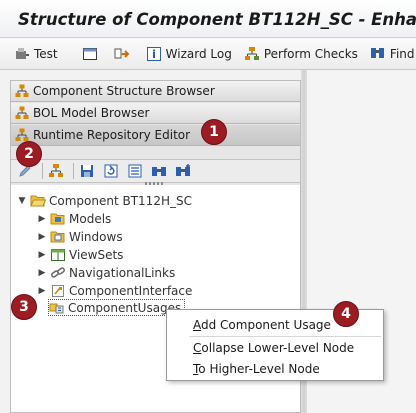 The image size is (416, 413). What do you see at coordinates (29, 154) in the screenshot?
I see `step-badge-2: 2` at bounding box center [29, 154].